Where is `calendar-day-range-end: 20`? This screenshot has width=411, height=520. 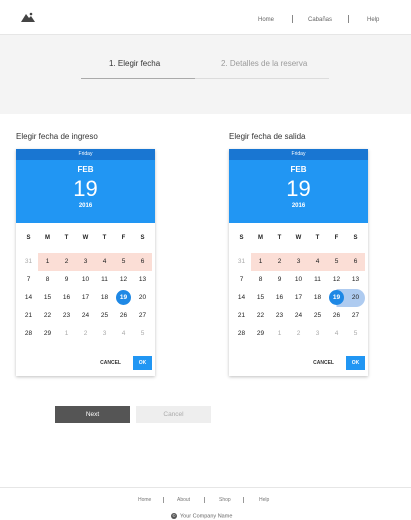 calendar-day-range-end: 20 is located at coordinates (355, 298).